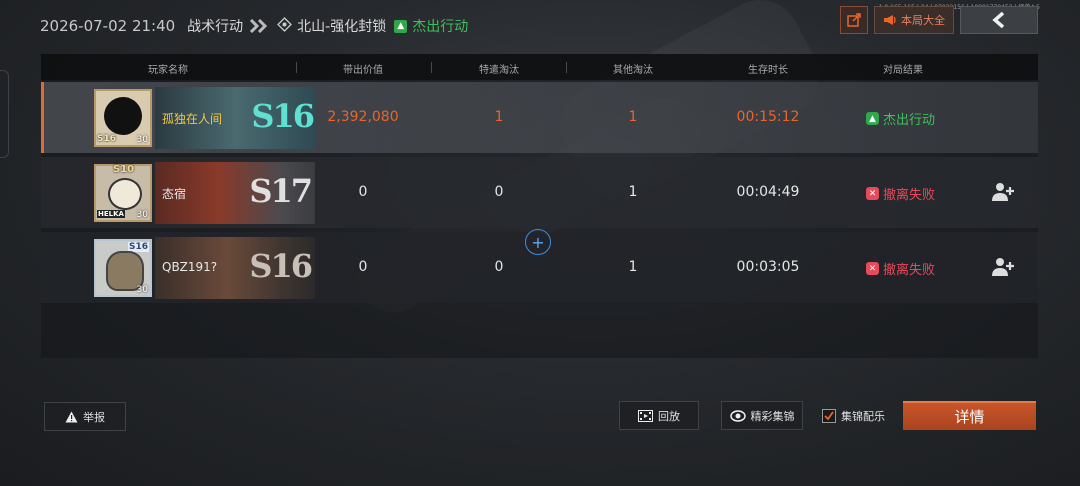 This screenshot has width=1080, height=486. I want to click on replay-button: 回放, so click(659, 415).